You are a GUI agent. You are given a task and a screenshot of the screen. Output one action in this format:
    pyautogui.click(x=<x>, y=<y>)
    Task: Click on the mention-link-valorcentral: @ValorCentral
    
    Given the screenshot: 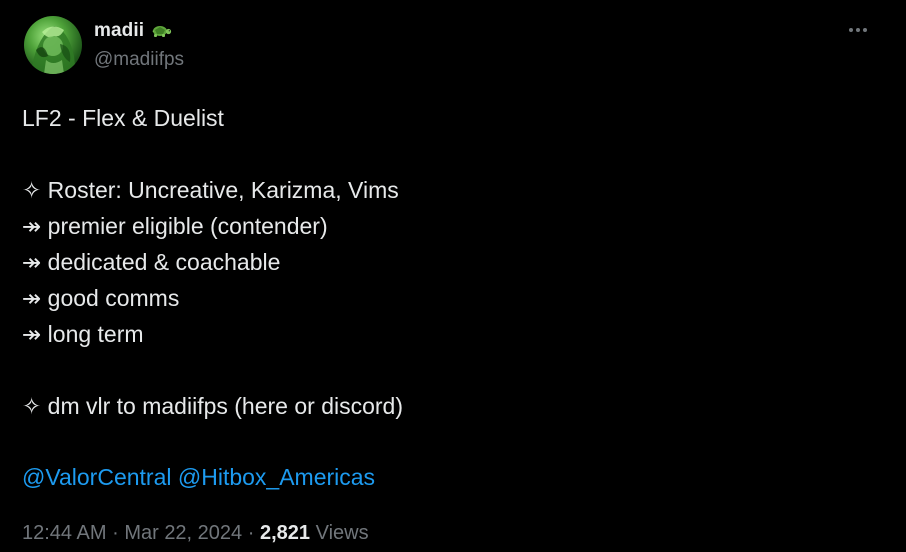 What is the action you would take?
    pyautogui.click(x=96, y=477)
    